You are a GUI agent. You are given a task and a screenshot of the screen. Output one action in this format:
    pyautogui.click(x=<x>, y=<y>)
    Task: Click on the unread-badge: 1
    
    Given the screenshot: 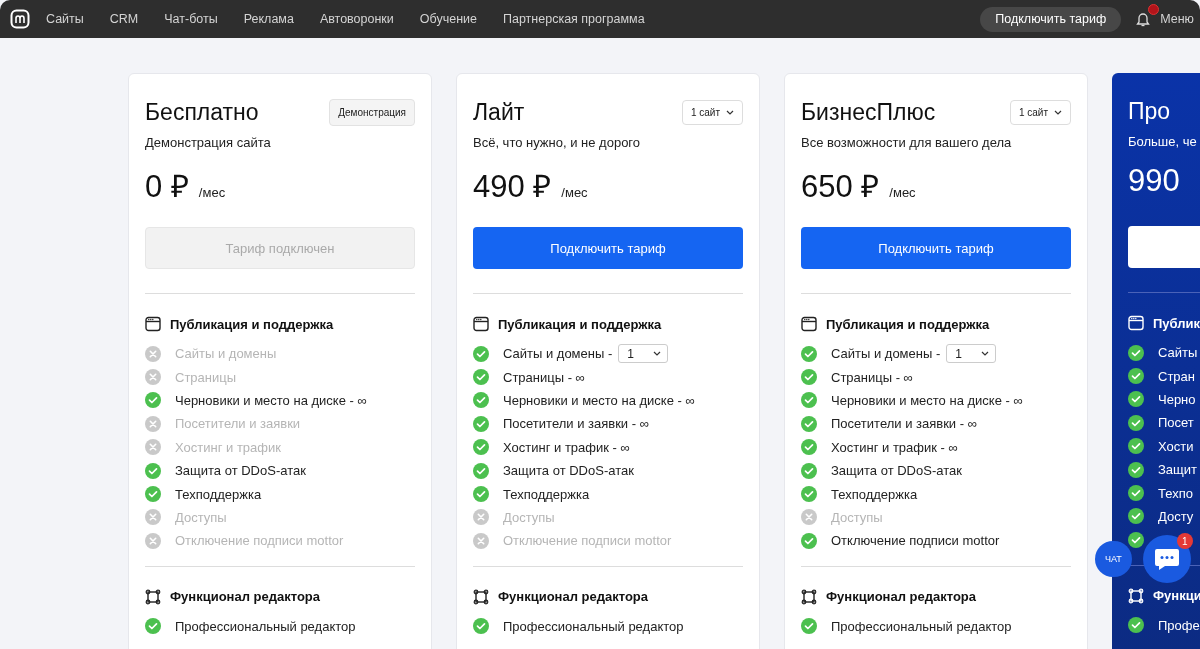 What is the action you would take?
    pyautogui.click(x=1184, y=541)
    